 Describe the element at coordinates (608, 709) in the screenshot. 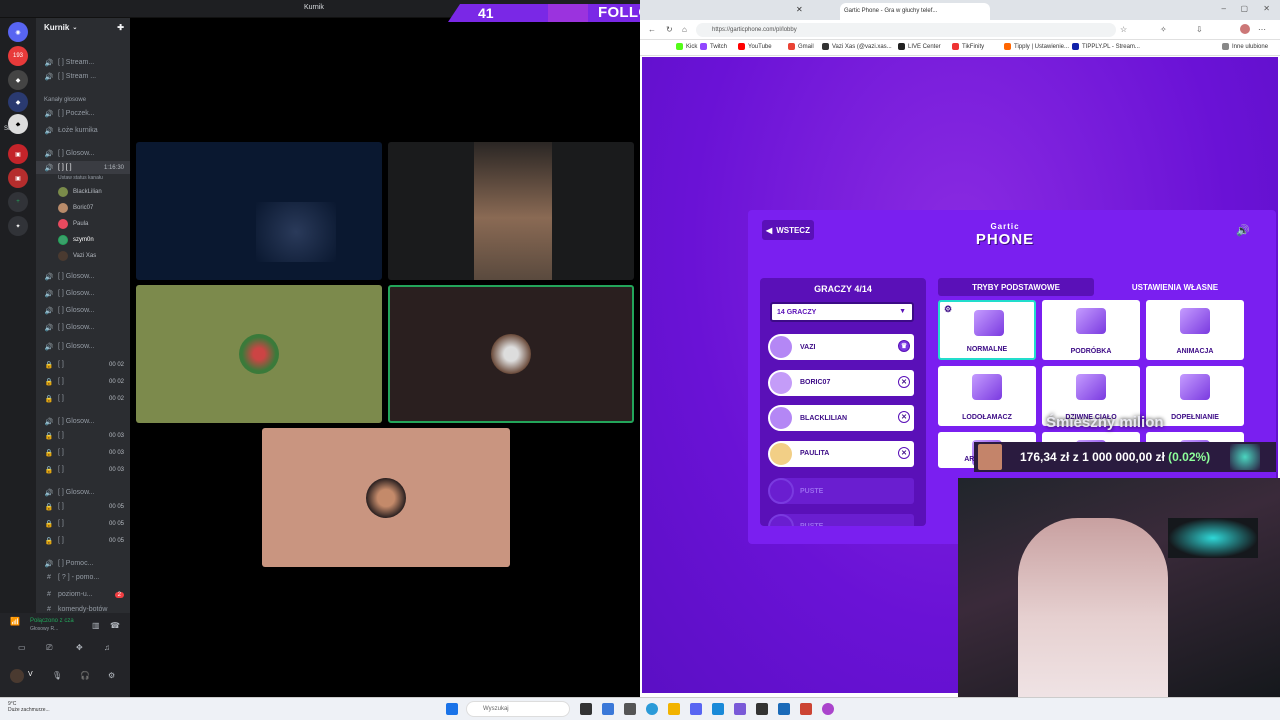

I see `widgets-icon` at that location.